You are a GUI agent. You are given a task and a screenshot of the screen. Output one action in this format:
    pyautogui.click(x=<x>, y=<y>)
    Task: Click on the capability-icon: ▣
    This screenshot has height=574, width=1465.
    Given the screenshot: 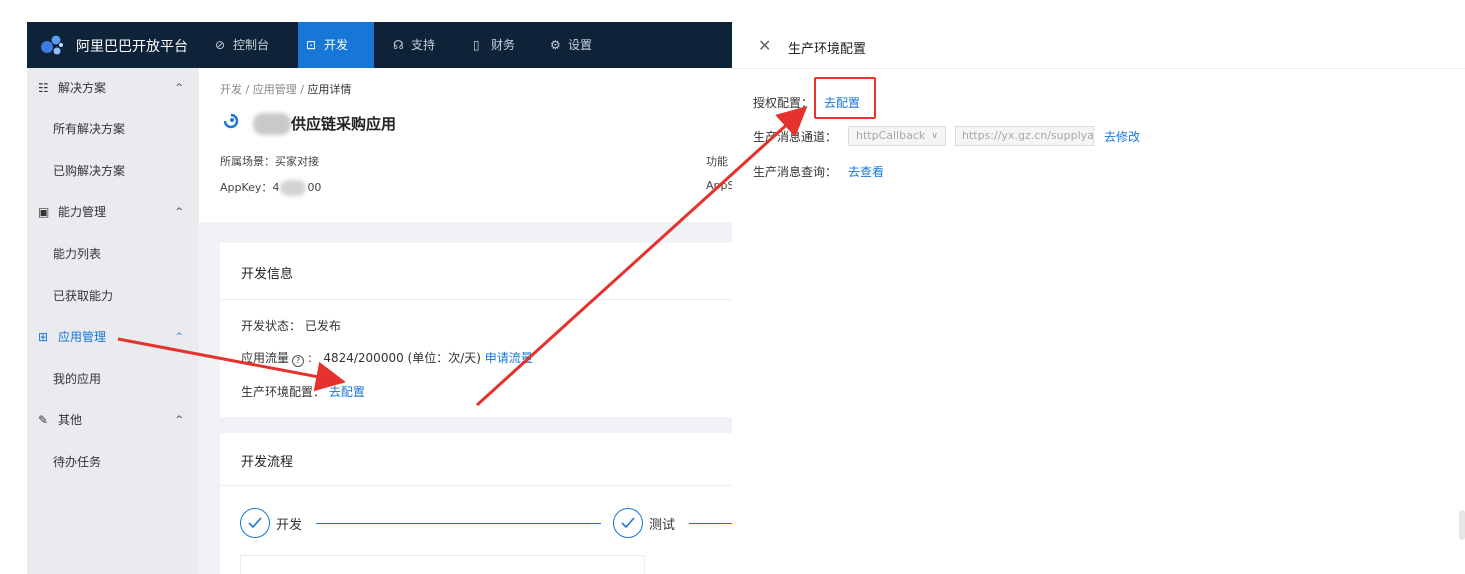 What is the action you would take?
    pyautogui.click(x=44, y=212)
    